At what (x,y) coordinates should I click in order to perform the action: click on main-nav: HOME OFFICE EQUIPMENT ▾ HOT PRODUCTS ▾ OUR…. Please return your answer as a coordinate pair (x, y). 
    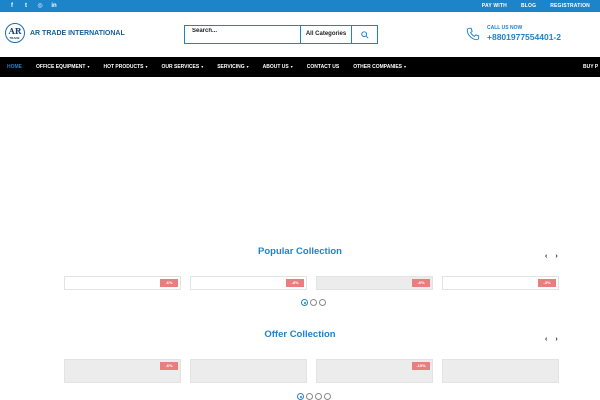
    Looking at the image, I should click on (300, 67).